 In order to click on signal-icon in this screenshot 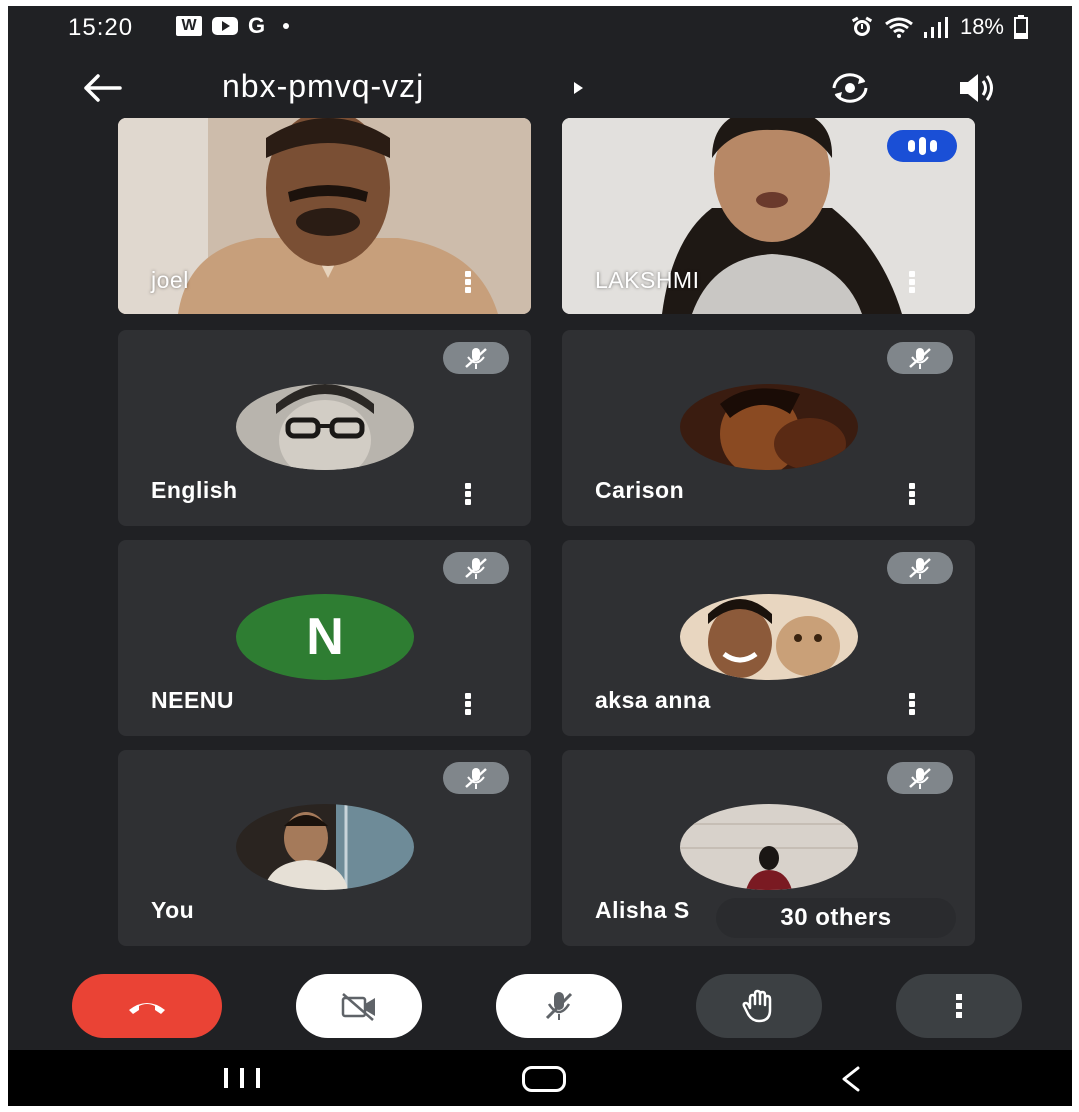, I will do `click(936, 27)`.